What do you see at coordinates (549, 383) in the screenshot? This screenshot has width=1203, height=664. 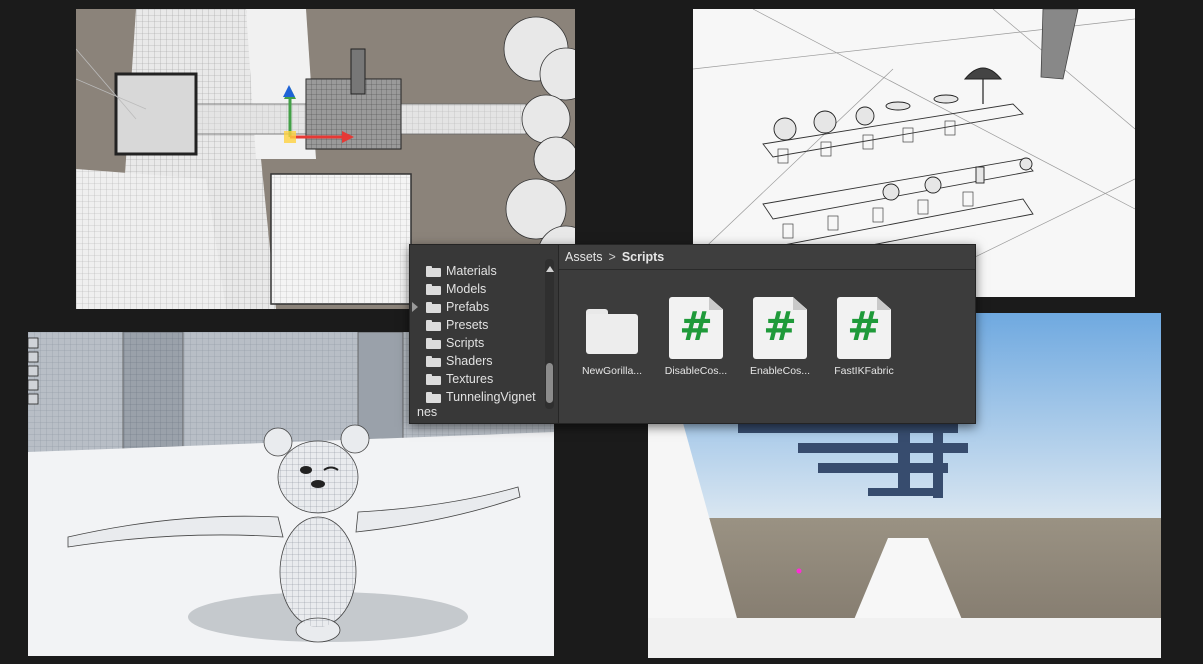 I see `tree-scrollbar-thumb` at bounding box center [549, 383].